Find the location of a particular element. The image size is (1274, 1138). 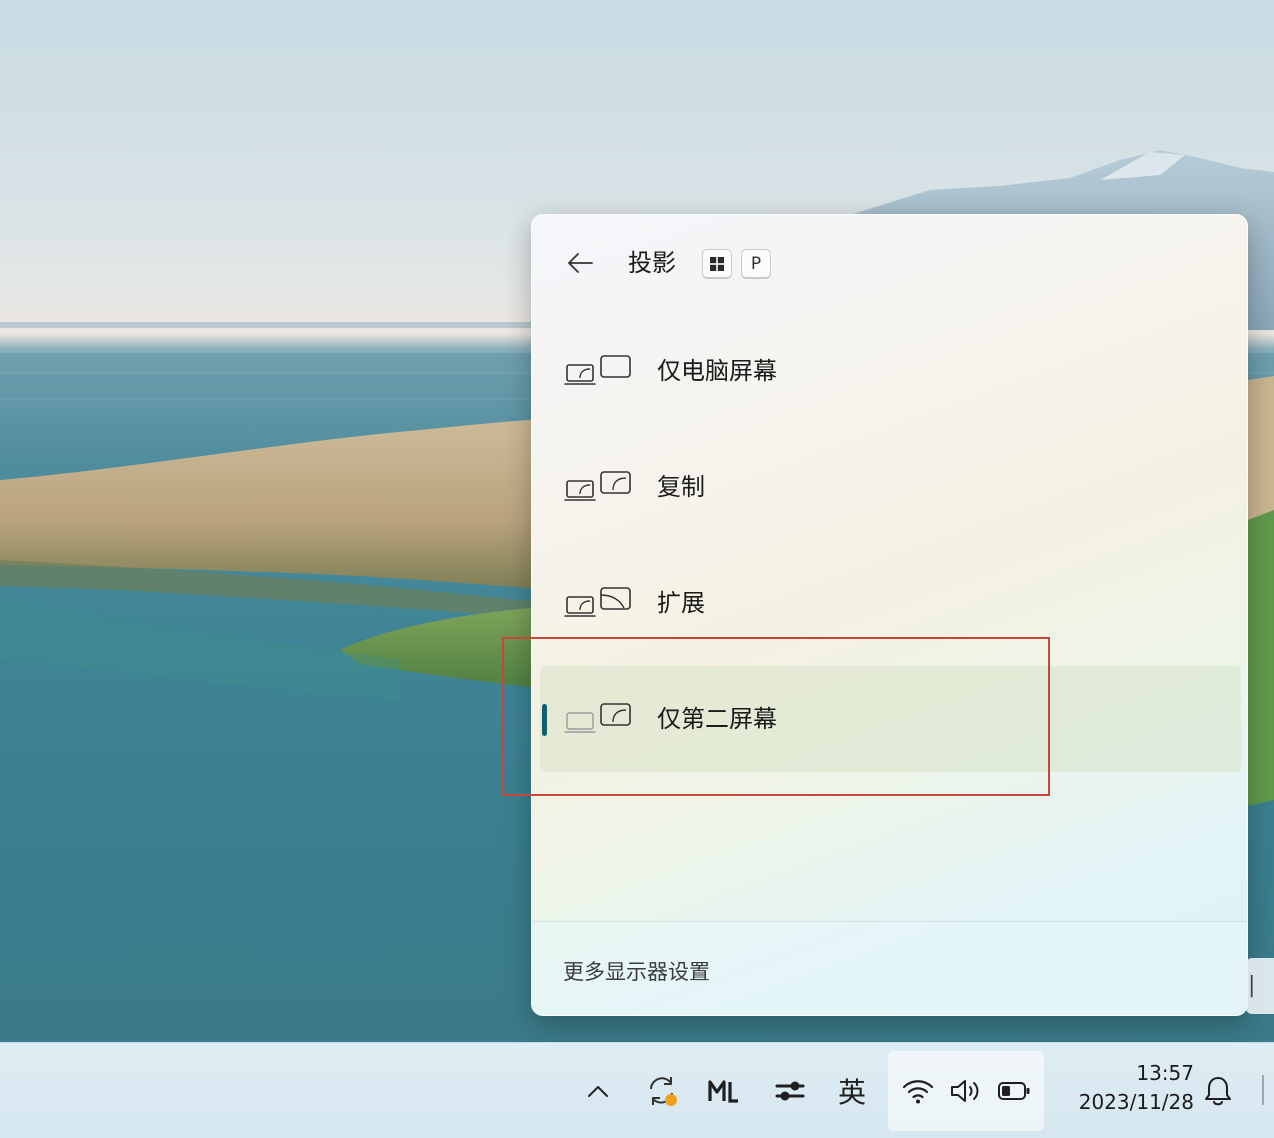

volume-status is located at coordinates (966, 1091).